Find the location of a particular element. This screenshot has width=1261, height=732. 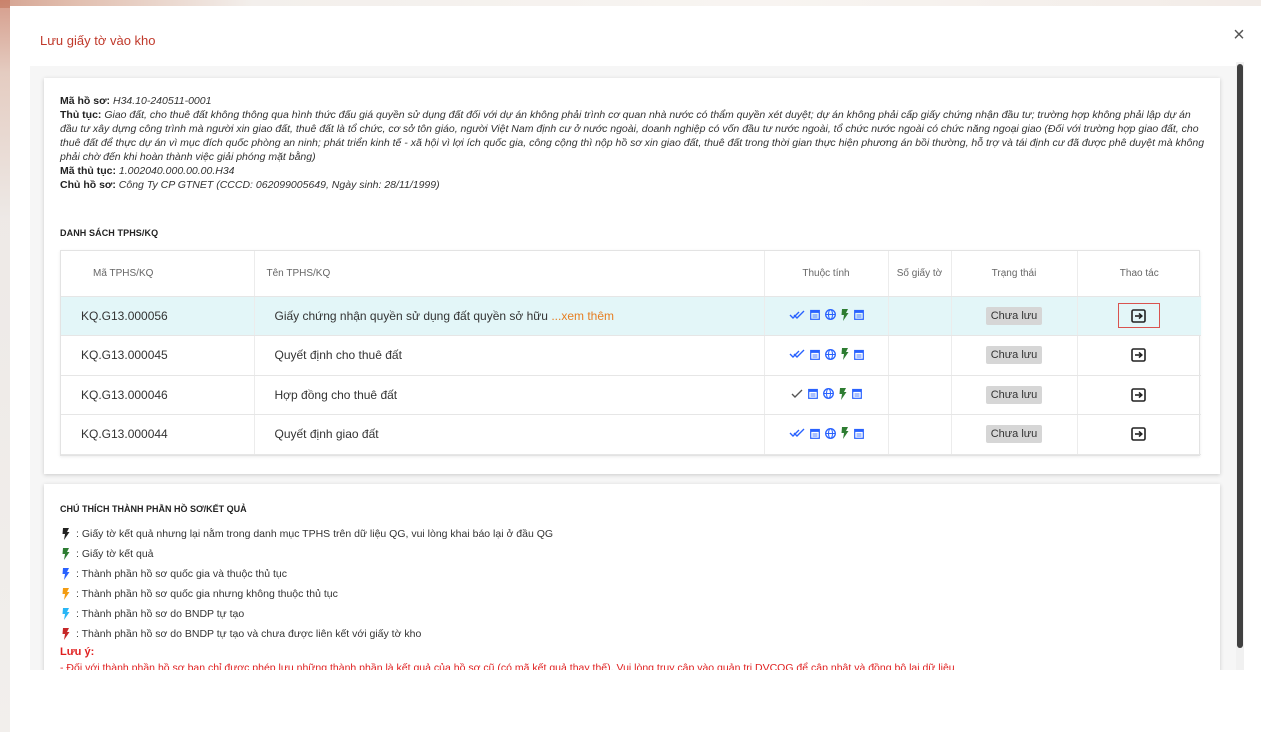

note-title: Lưu ý: is located at coordinates (77, 652).